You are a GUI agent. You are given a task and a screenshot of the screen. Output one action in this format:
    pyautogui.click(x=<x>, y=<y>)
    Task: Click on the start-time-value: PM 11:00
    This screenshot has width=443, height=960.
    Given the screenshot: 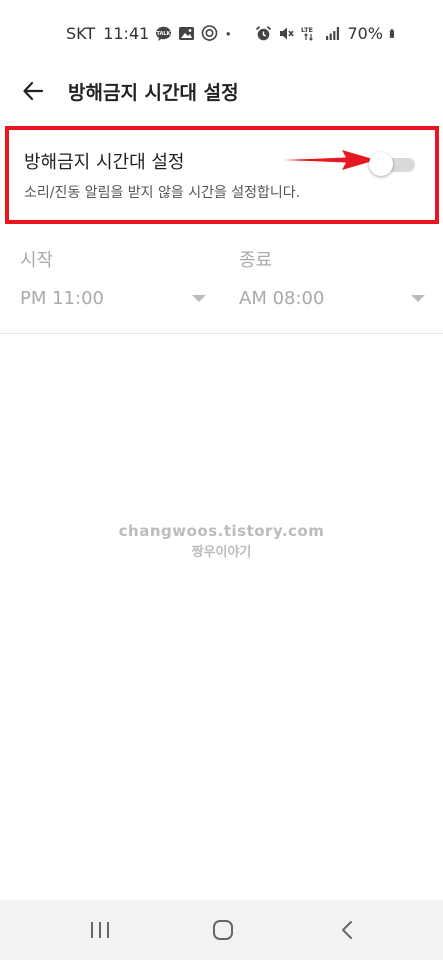 What is the action you would take?
    pyautogui.click(x=62, y=298)
    